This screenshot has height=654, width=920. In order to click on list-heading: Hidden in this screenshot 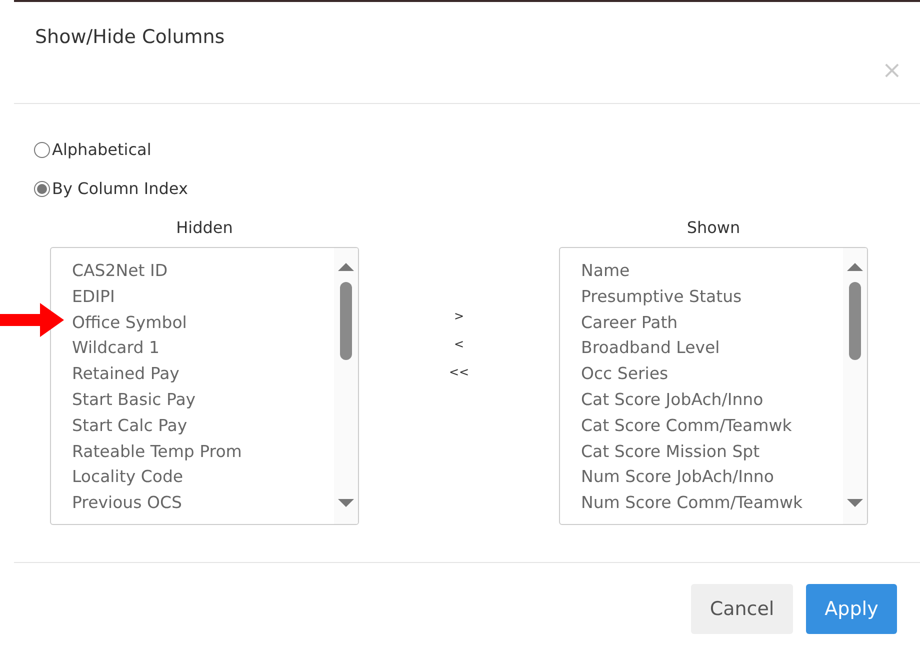, I will do `click(204, 227)`.